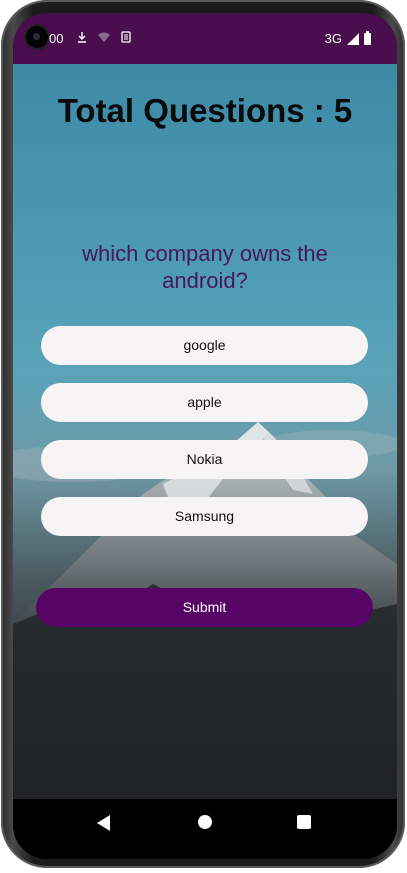 The height and width of the screenshot is (873, 407). What do you see at coordinates (205, 267) in the screenshot?
I see `question-text: which company owns the android?` at bounding box center [205, 267].